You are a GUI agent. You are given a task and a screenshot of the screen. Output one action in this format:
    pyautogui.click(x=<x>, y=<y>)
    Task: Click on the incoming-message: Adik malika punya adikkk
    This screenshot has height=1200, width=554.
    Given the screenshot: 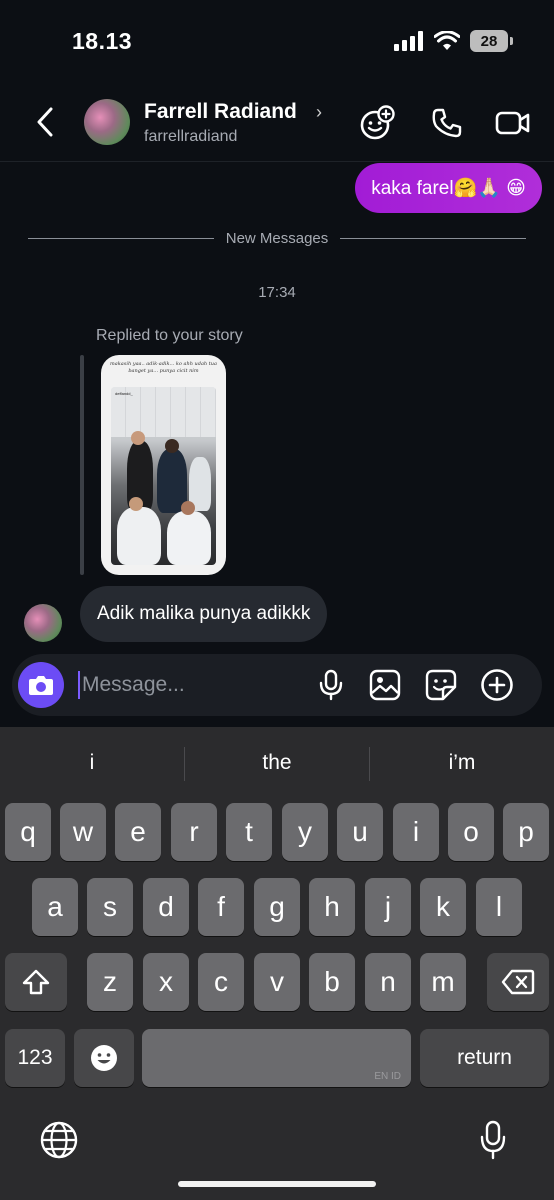 What is the action you would take?
    pyautogui.click(x=204, y=614)
    